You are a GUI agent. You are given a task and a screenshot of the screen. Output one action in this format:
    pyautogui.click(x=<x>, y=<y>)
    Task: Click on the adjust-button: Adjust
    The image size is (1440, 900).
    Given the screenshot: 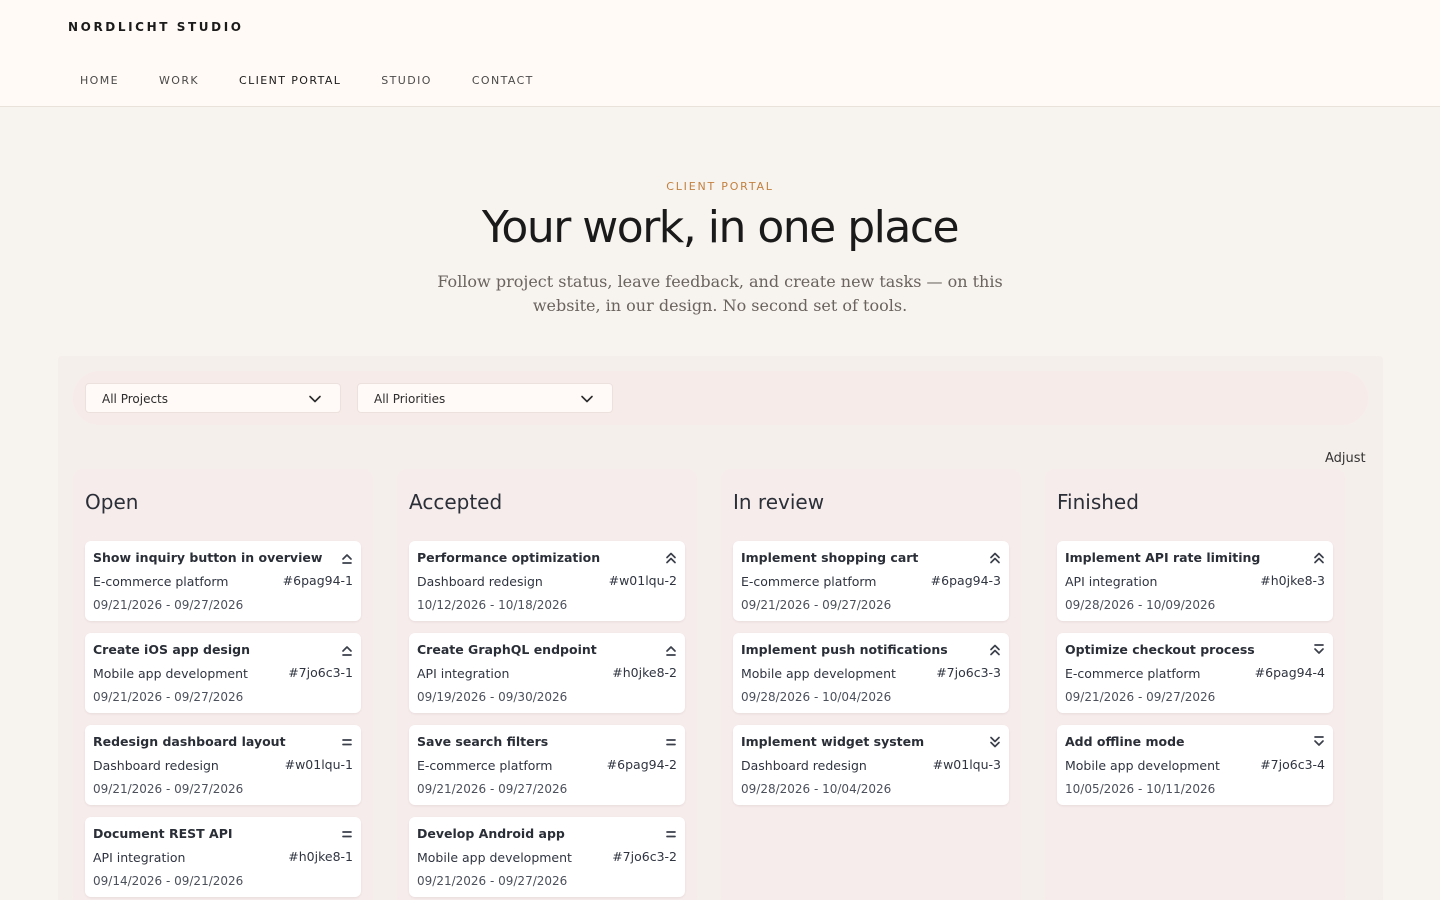 What is the action you would take?
    pyautogui.click(x=1345, y=458)
    